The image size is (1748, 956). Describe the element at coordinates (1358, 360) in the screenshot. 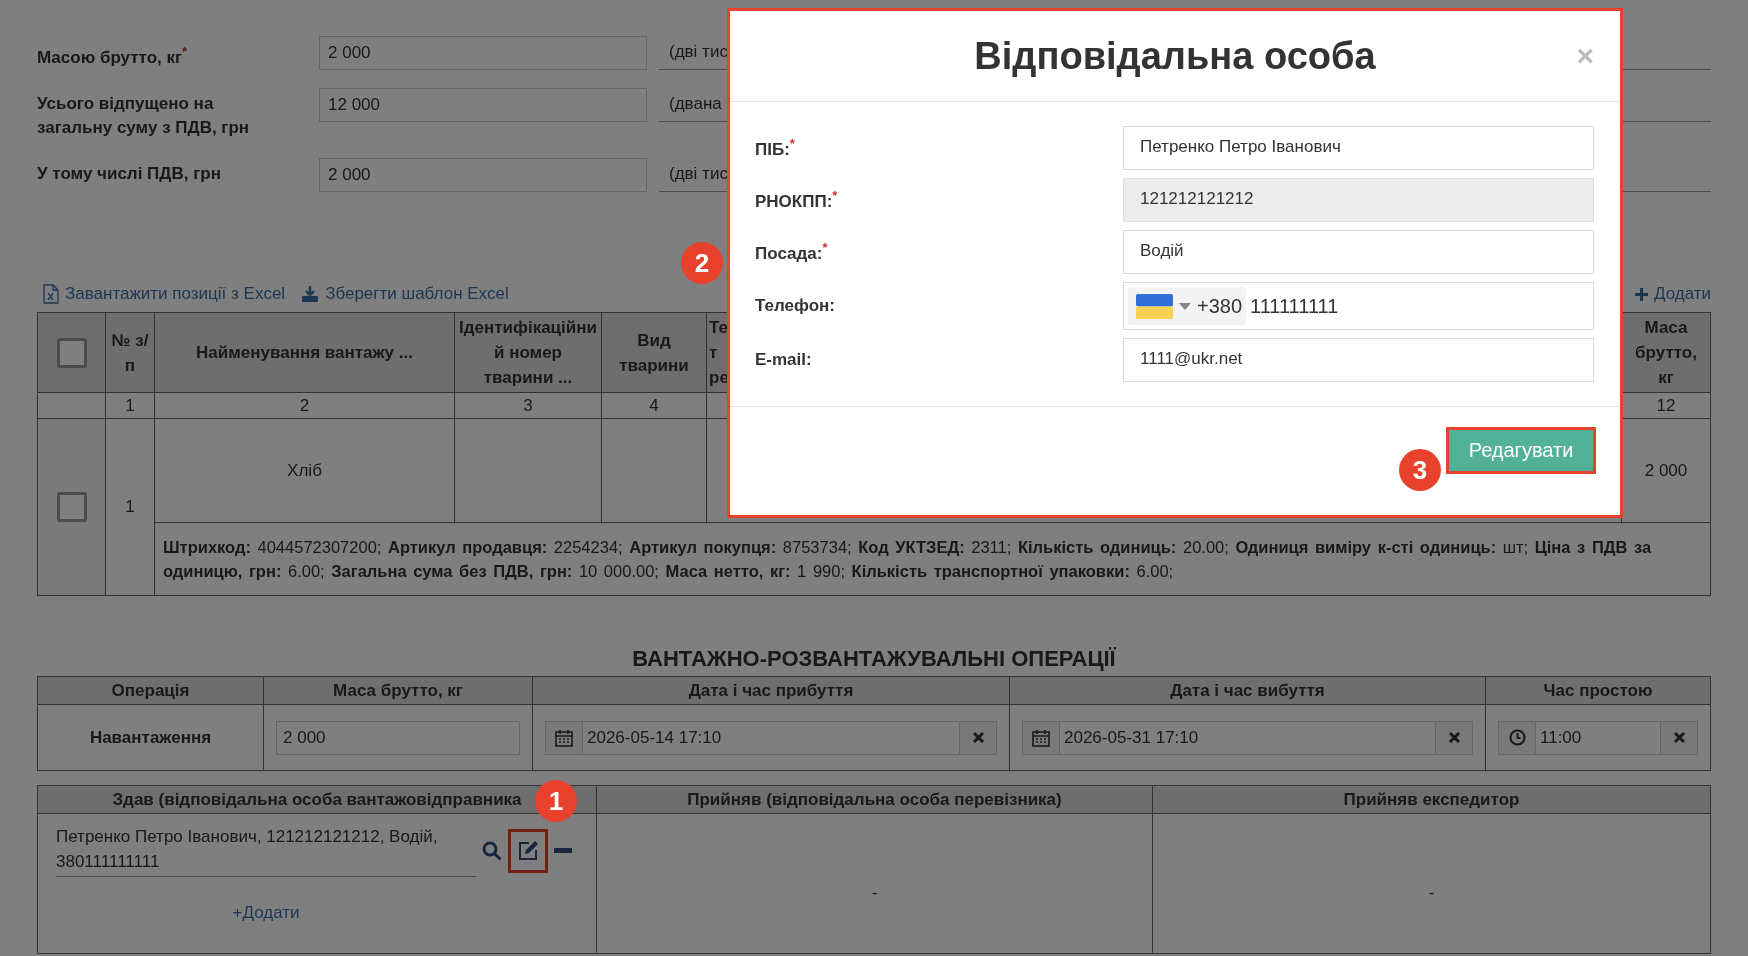

I see `input-field: 1111@ukr.net` at that location.